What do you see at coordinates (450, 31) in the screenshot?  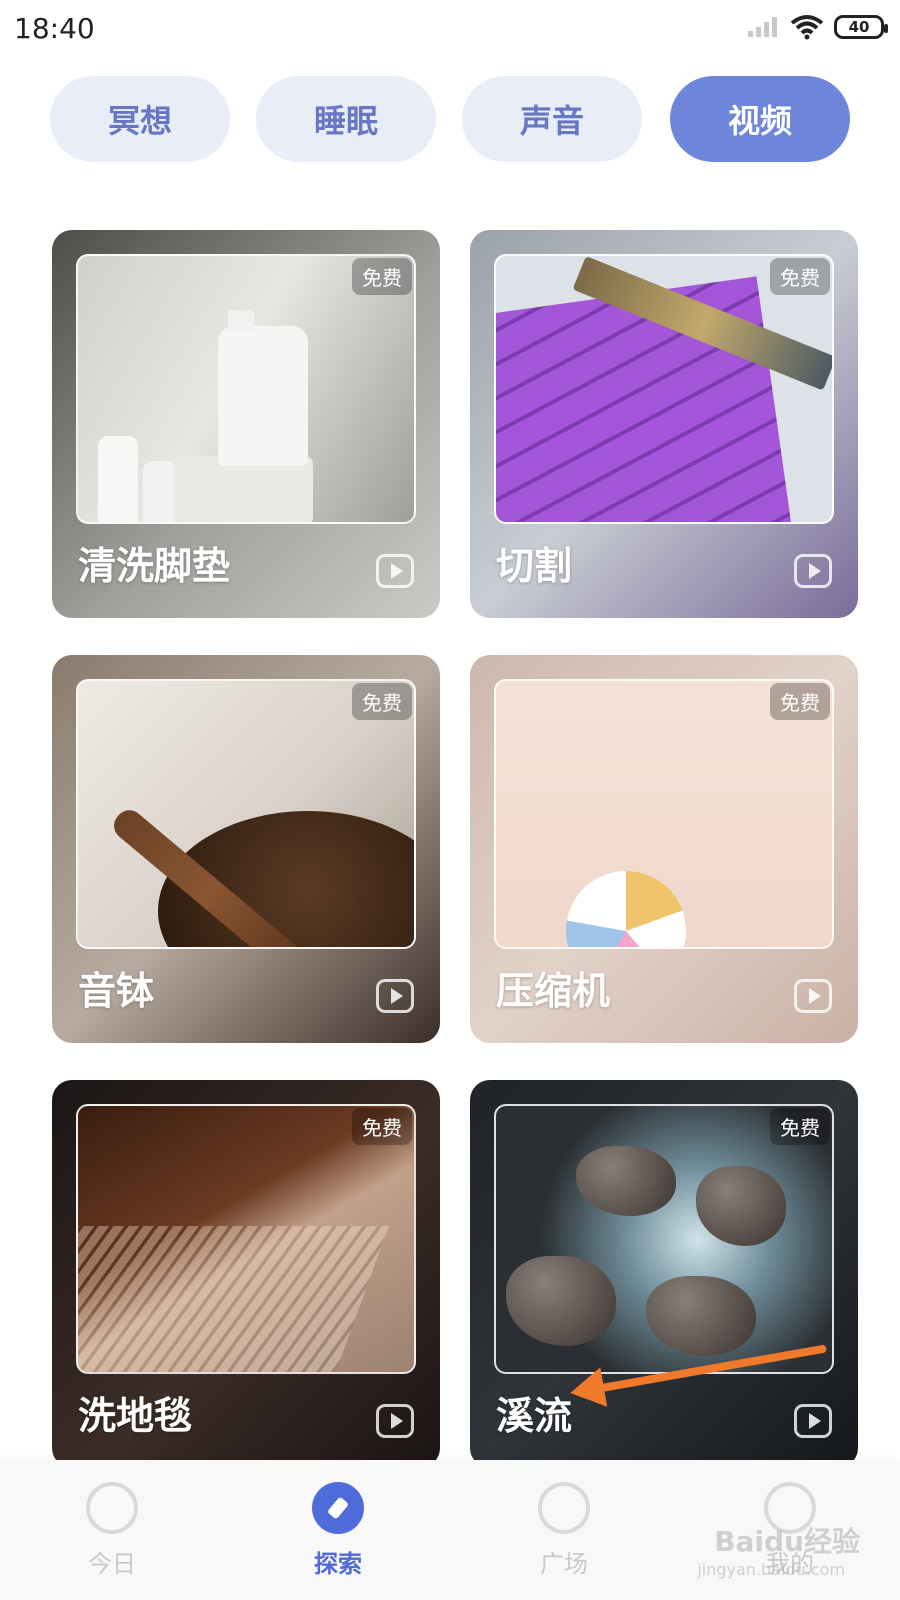 I see `status-bar: 18:40 40` at bounding box center [450, 31].